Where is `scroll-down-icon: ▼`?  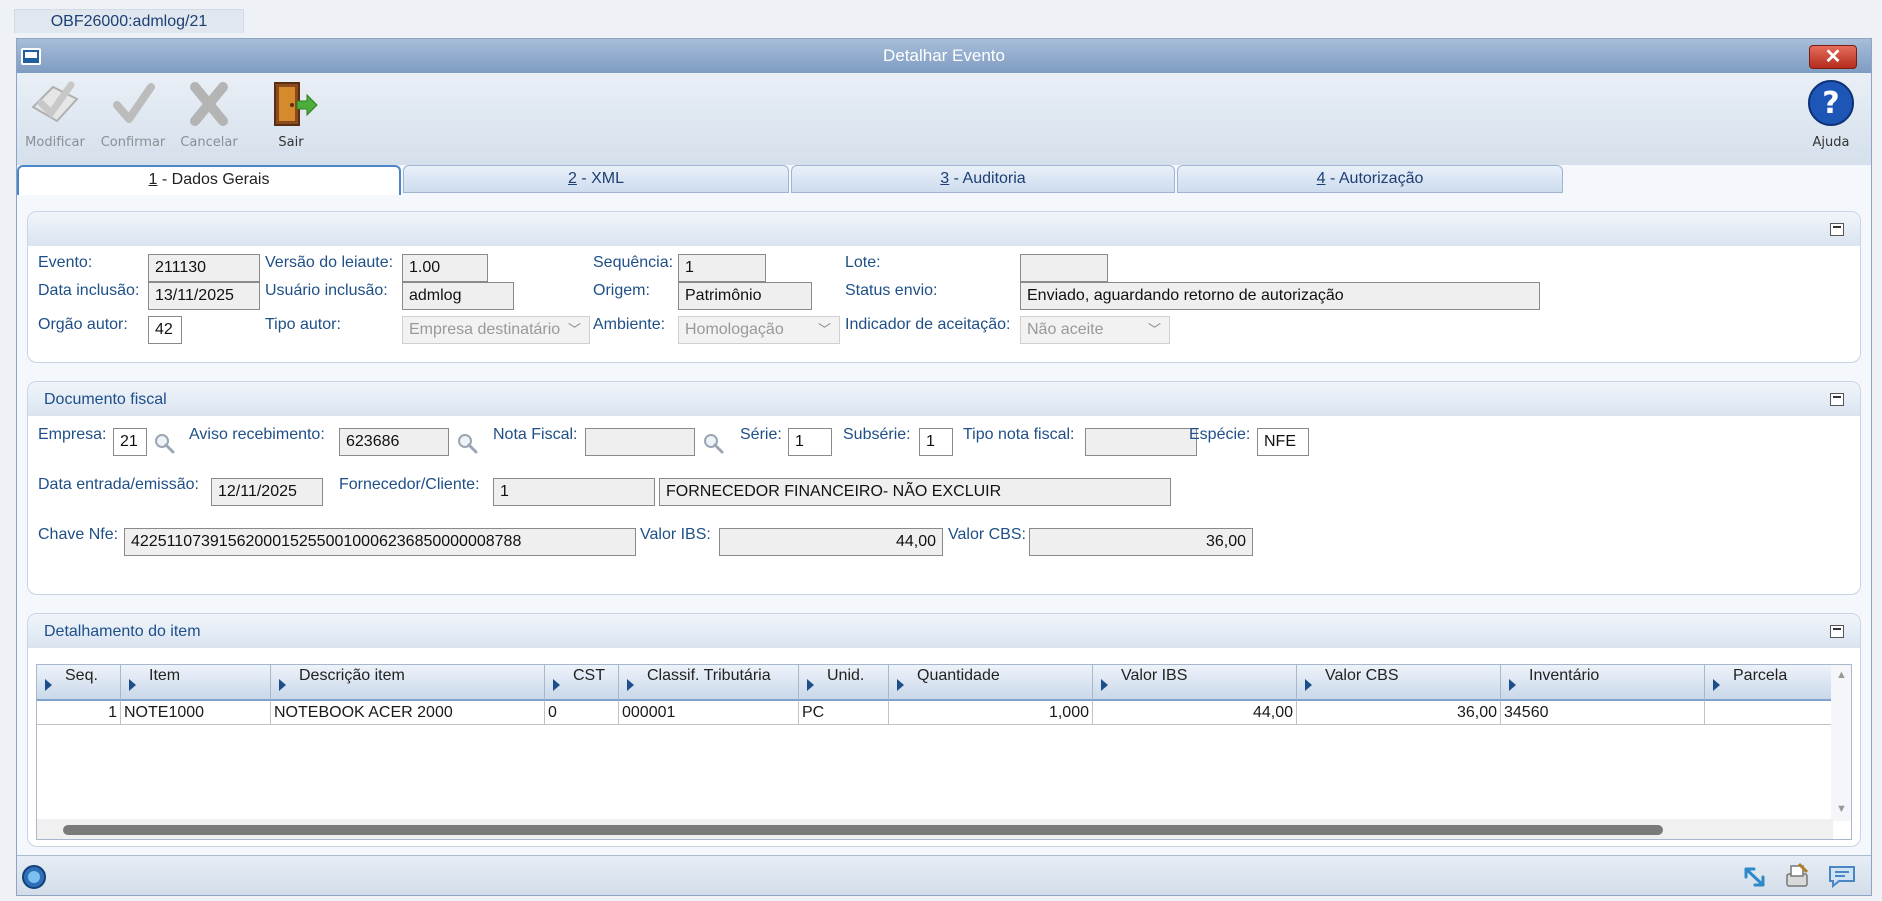
scroll-down-icon: ▼ is located at coordinates (1841, 809).